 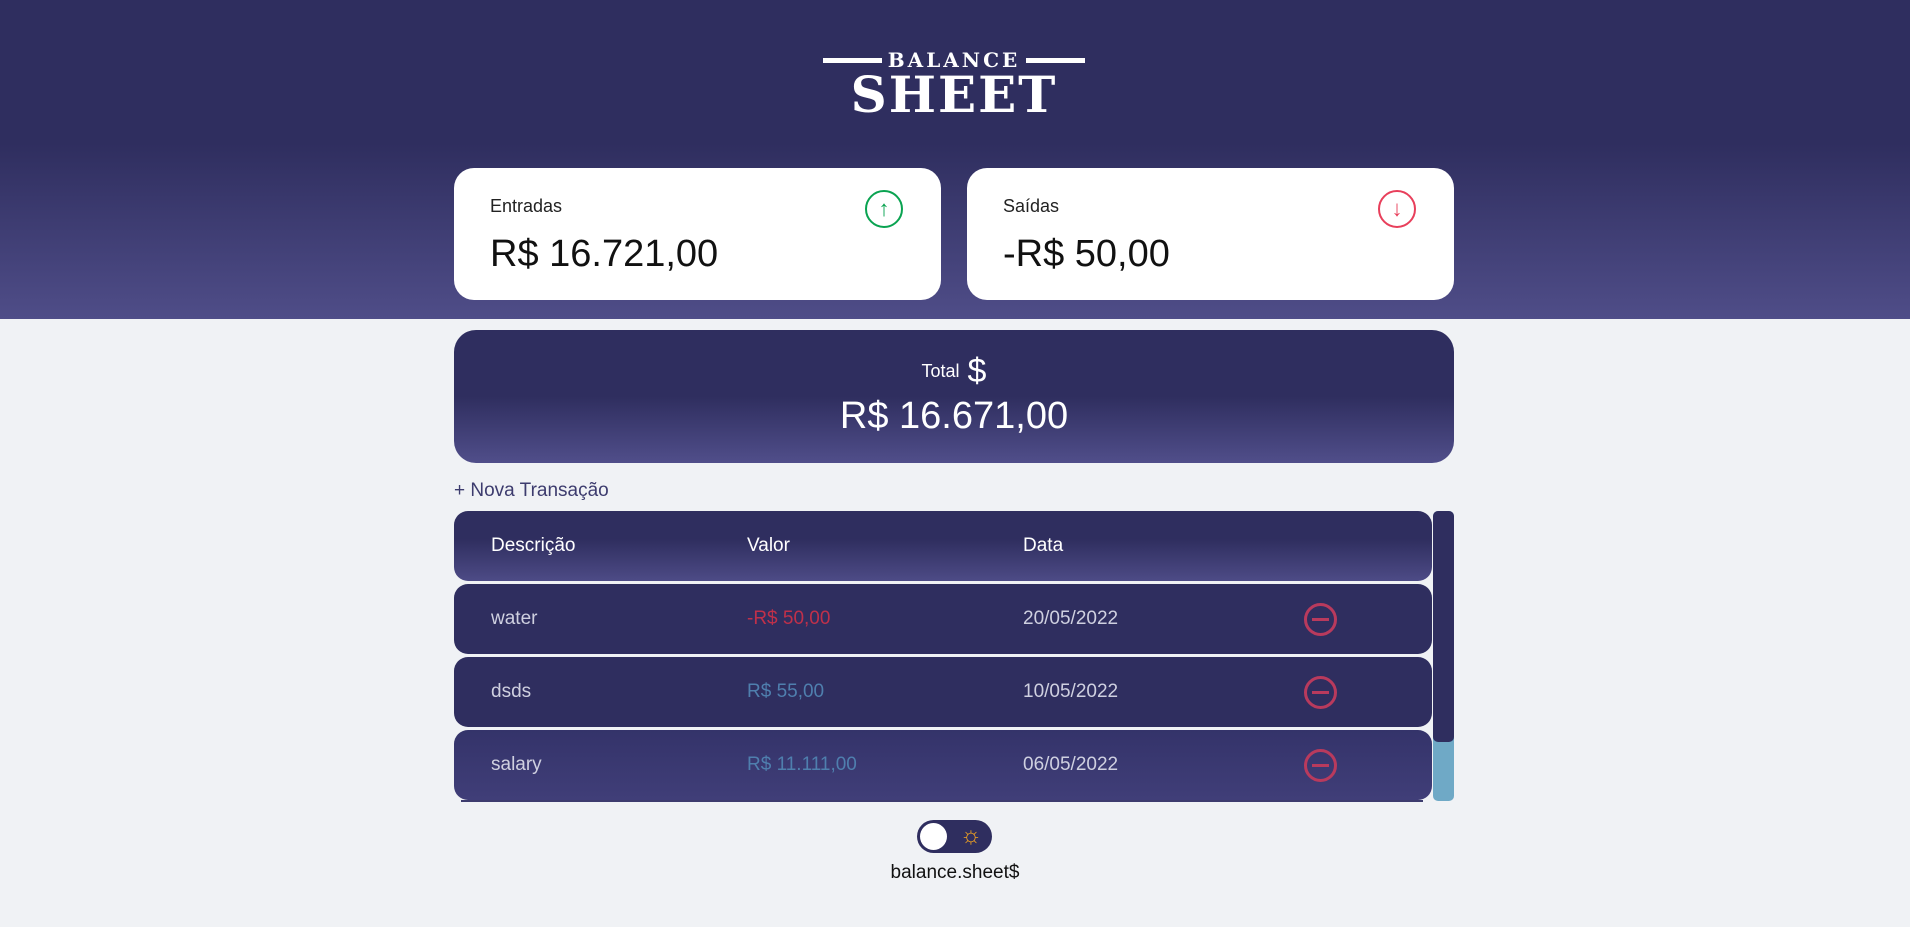 I want to click on logo: BALANCE SHEET, so click(x=954, y=86).